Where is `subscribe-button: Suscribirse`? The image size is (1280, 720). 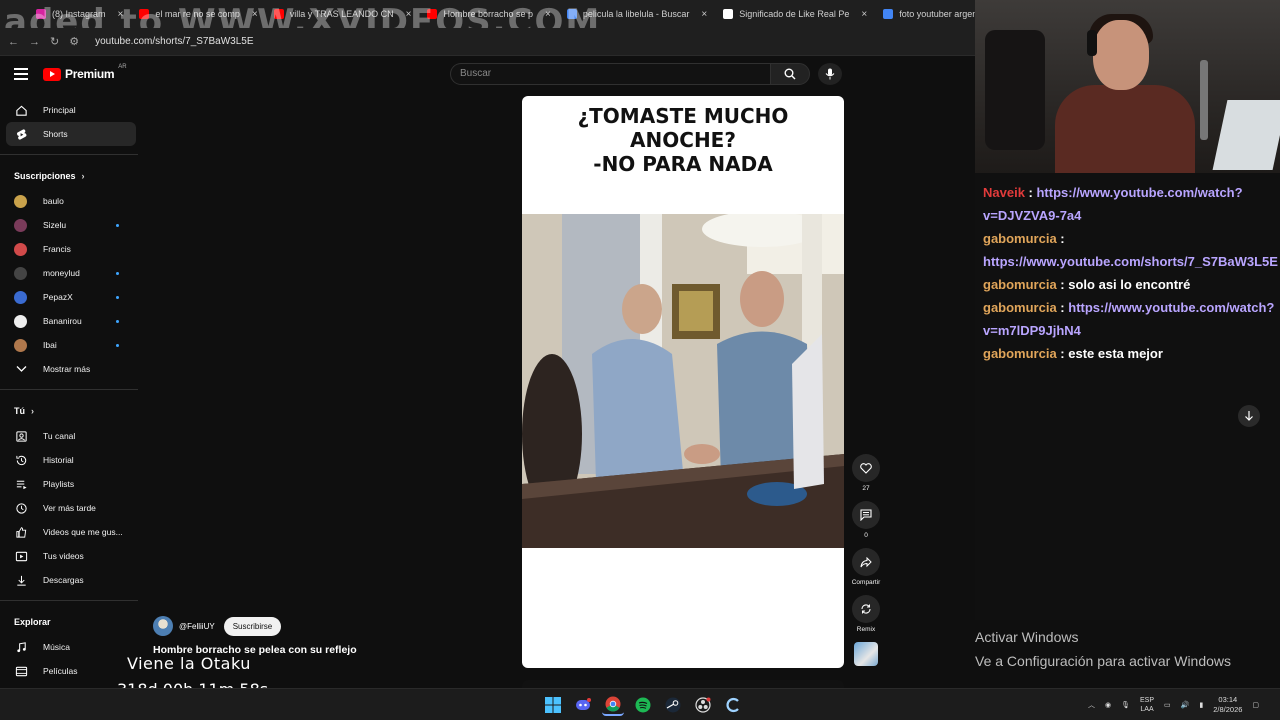
subscribe-button: Suscribirse is located at coordinates (252, 626).